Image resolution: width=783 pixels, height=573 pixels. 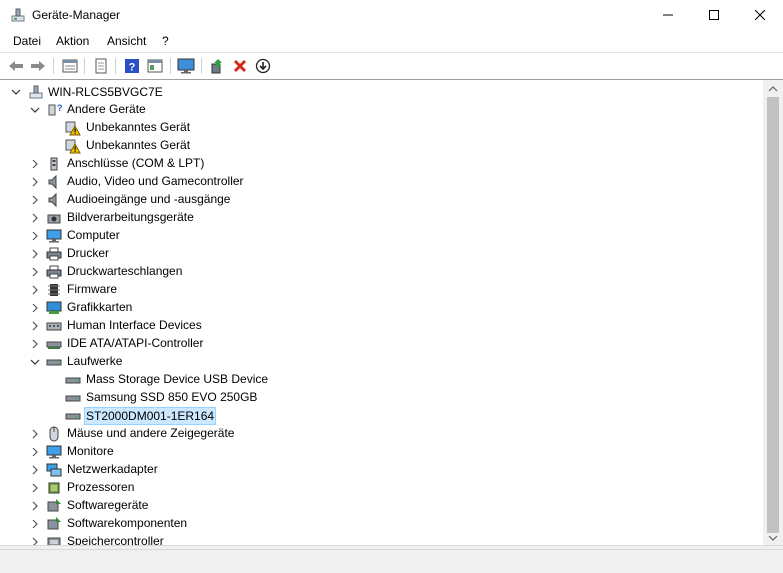 I want to click on tree-item-label: Mäuse und andere Zeigegeräte, so click(x=151, y=433).